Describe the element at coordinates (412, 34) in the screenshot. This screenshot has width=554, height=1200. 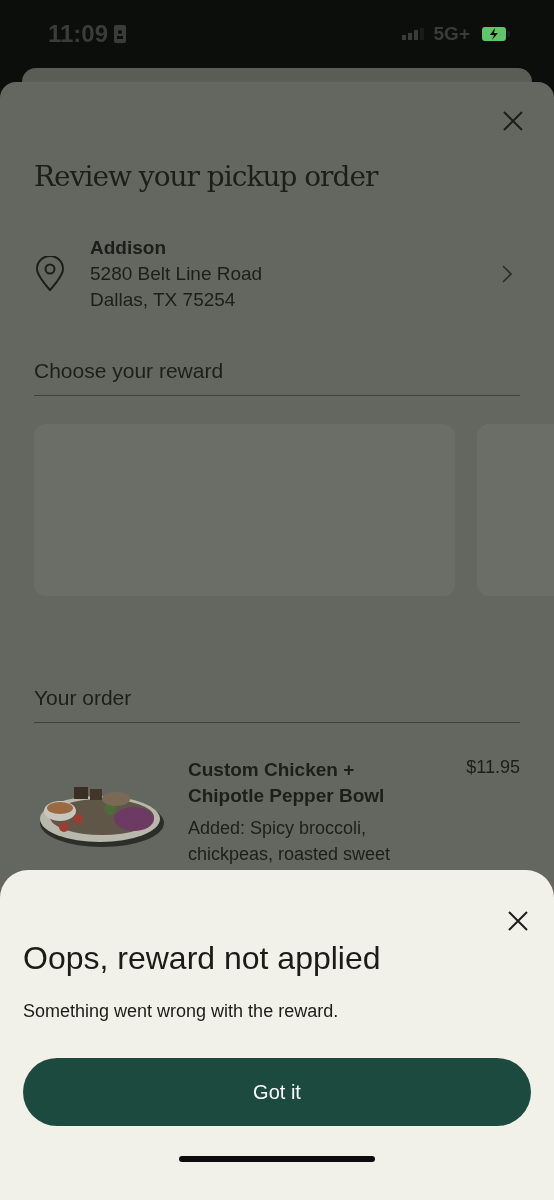
I see `signal-icon` at that location.